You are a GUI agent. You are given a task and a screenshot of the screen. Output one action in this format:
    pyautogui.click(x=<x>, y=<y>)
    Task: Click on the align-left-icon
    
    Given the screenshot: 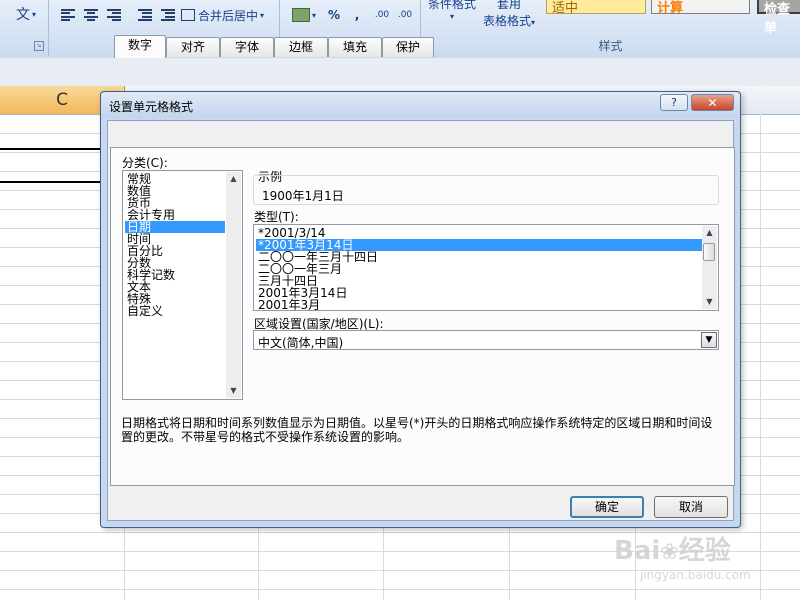 What is the action you would take?
    pyautogui.click(x=68, y=15)
    